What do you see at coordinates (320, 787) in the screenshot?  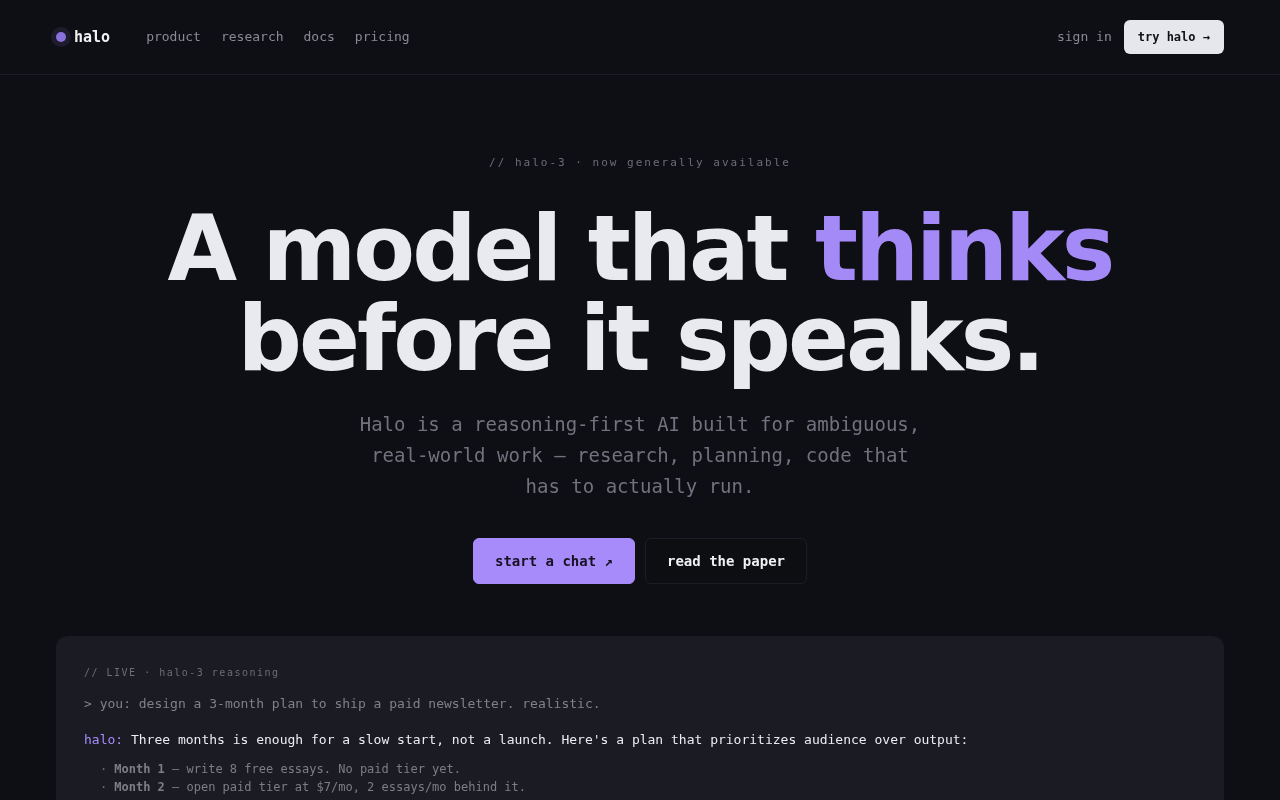 I see `plan-item: Month 2 — open paid tier at $7/mo, 2 essays/mo behind it.` at bounding box center [320, 787].